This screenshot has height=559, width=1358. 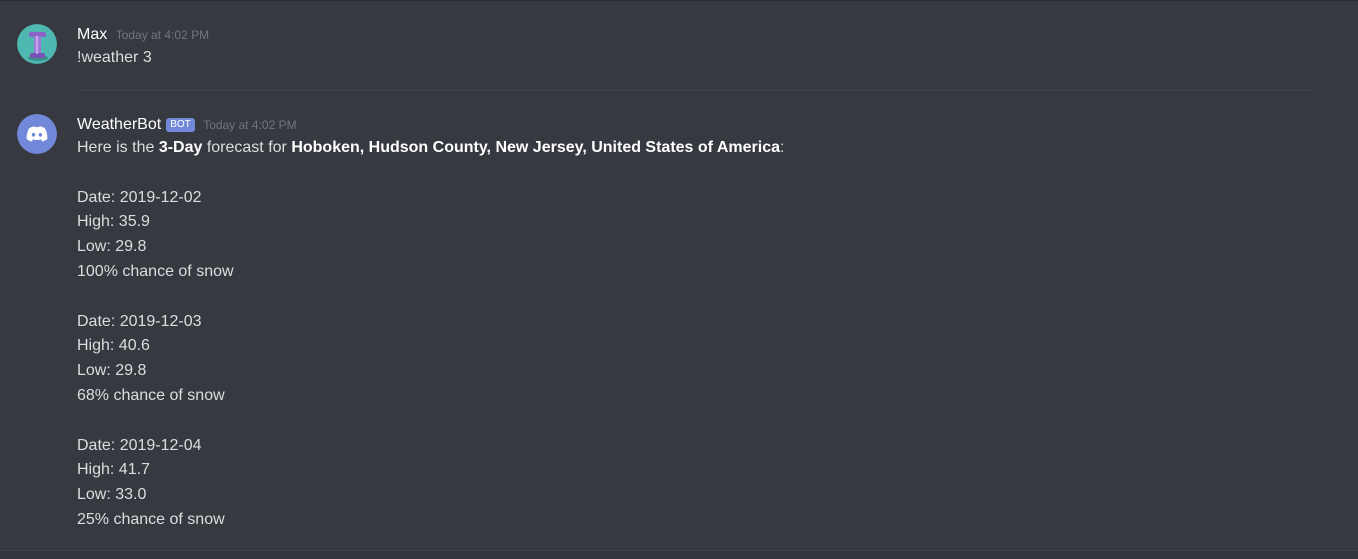 What do you see at coordinates (679, 554) in the screenshot?
I see `bottom-border` at bounding box center [679, 554].